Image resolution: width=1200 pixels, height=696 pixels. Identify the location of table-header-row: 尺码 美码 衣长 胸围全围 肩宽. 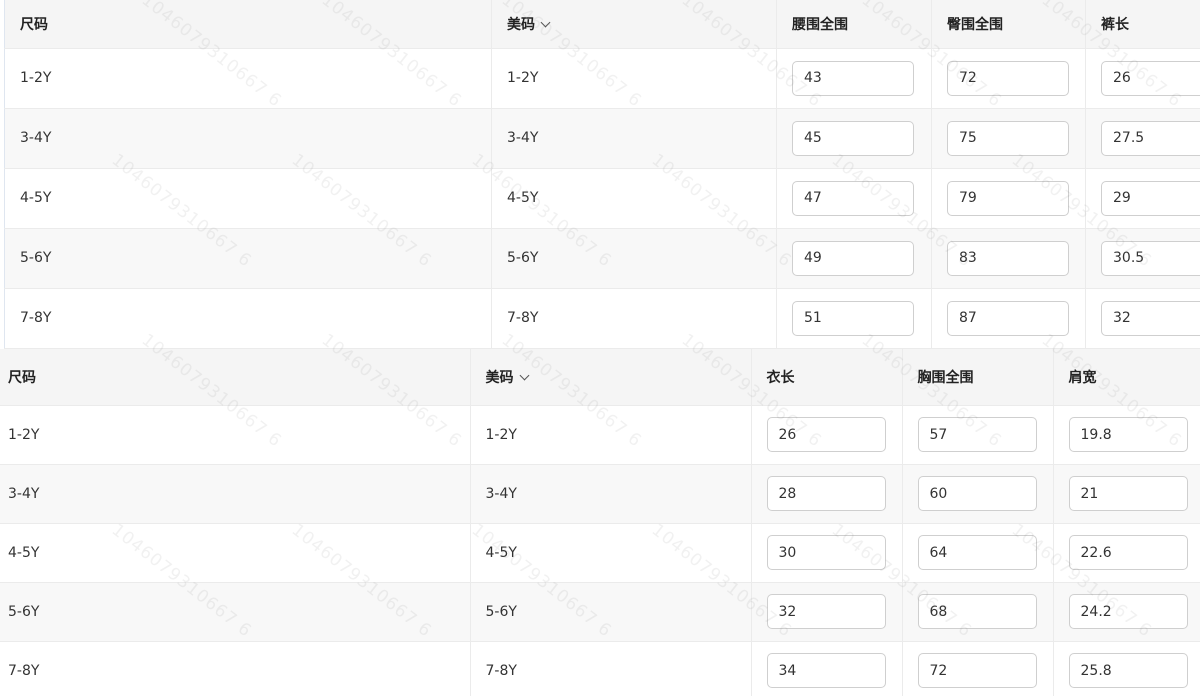
(600, 377).